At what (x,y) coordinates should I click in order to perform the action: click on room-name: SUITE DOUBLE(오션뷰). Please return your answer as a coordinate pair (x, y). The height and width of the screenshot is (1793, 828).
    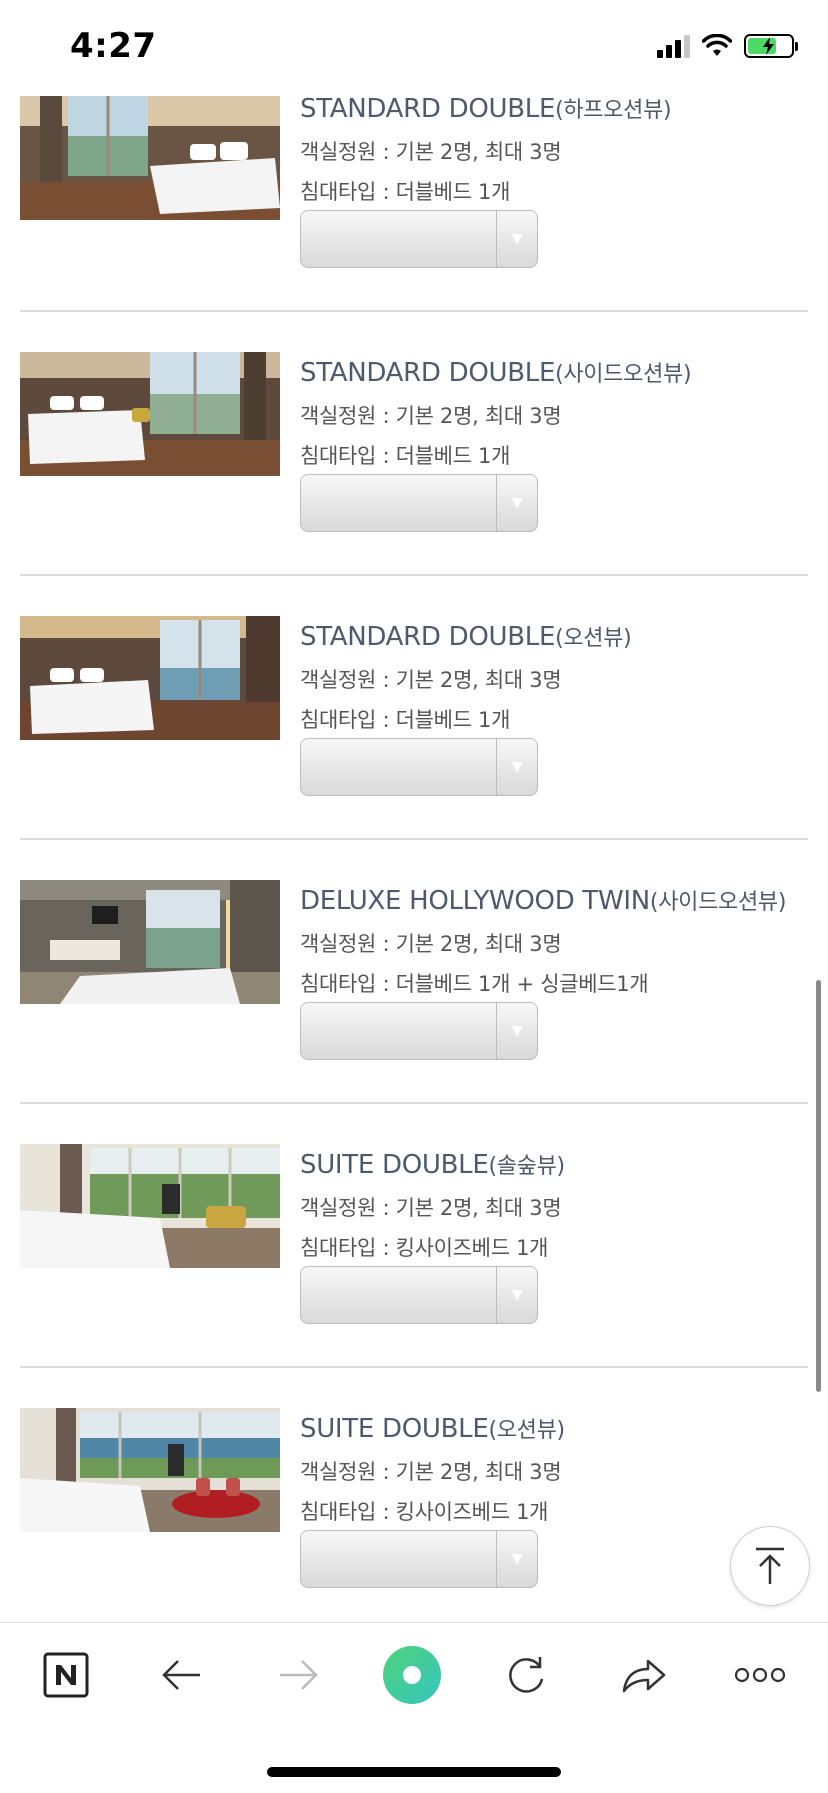
    Looking at the image, I should click on (432, 1429).